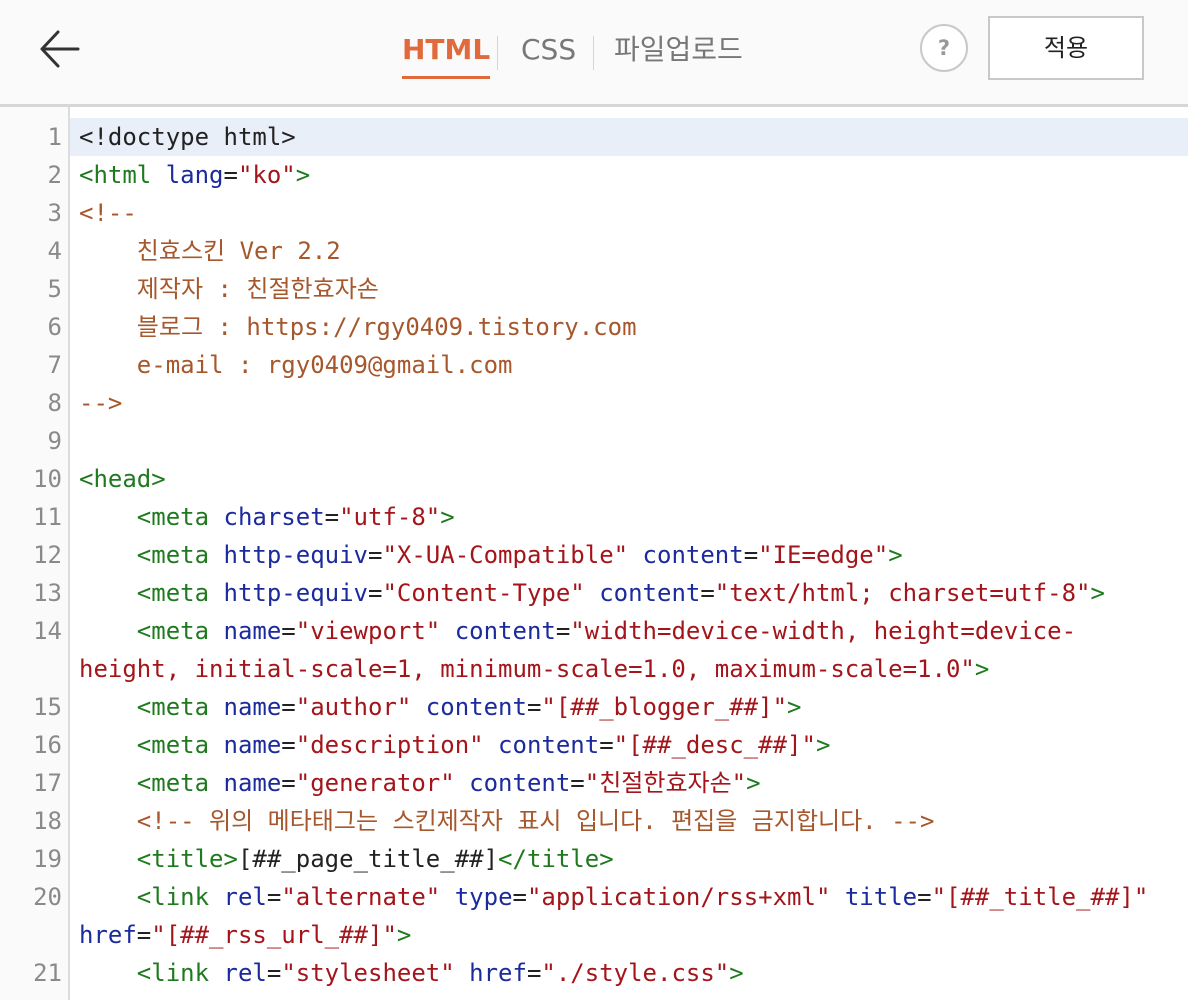  What do you see at coordinates (47, 859) in the screenshot?
I see `line-number: 19` at bounding box center [47, 859].